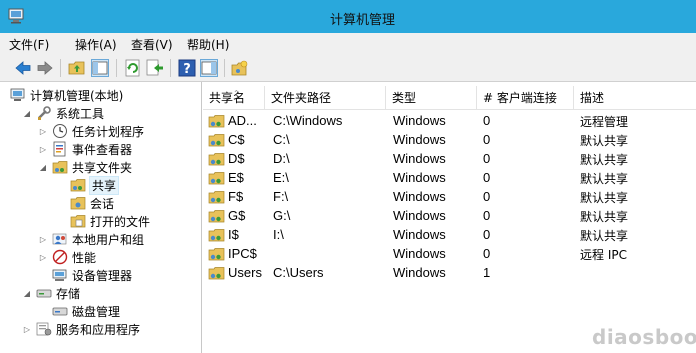 Image resolution: width=696 pixels, height=353 pixels. What do you see at coordinates (348, 43) in the screenshot?
I see `menu-bar: 文件(F) 操作(A) 查看(V) 帮助(H)` at bounding box center [348, 43].